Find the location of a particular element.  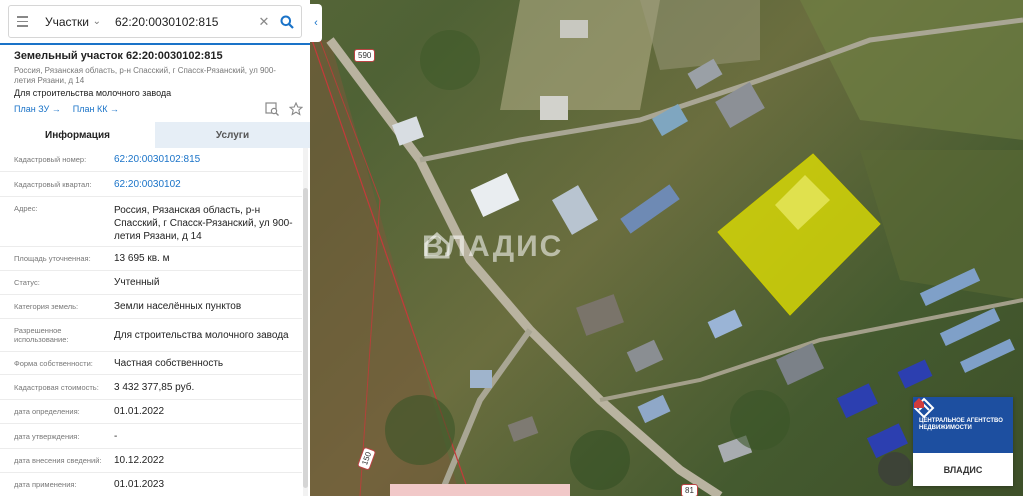

property-row: дата внесения сведений: 10.12.2022 is located at coordinates (151, 461).